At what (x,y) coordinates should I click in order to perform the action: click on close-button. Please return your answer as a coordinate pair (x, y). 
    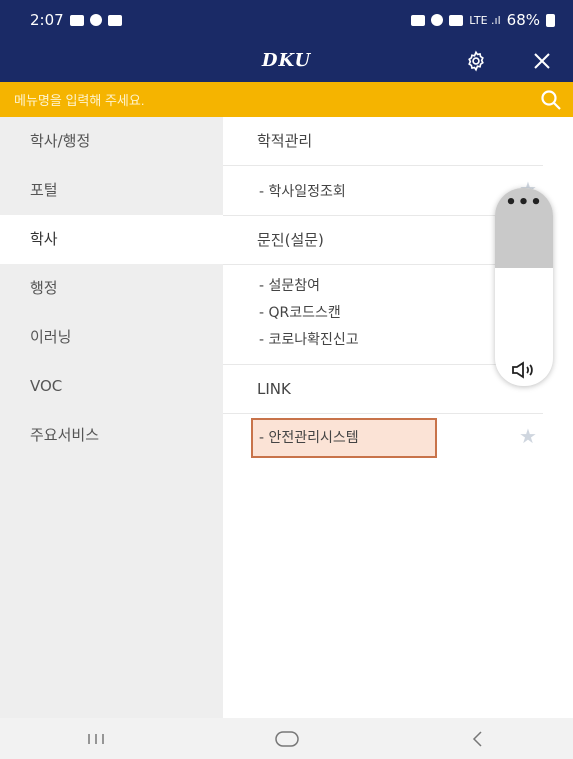
    Looking at the image, I should click on (542, 61).